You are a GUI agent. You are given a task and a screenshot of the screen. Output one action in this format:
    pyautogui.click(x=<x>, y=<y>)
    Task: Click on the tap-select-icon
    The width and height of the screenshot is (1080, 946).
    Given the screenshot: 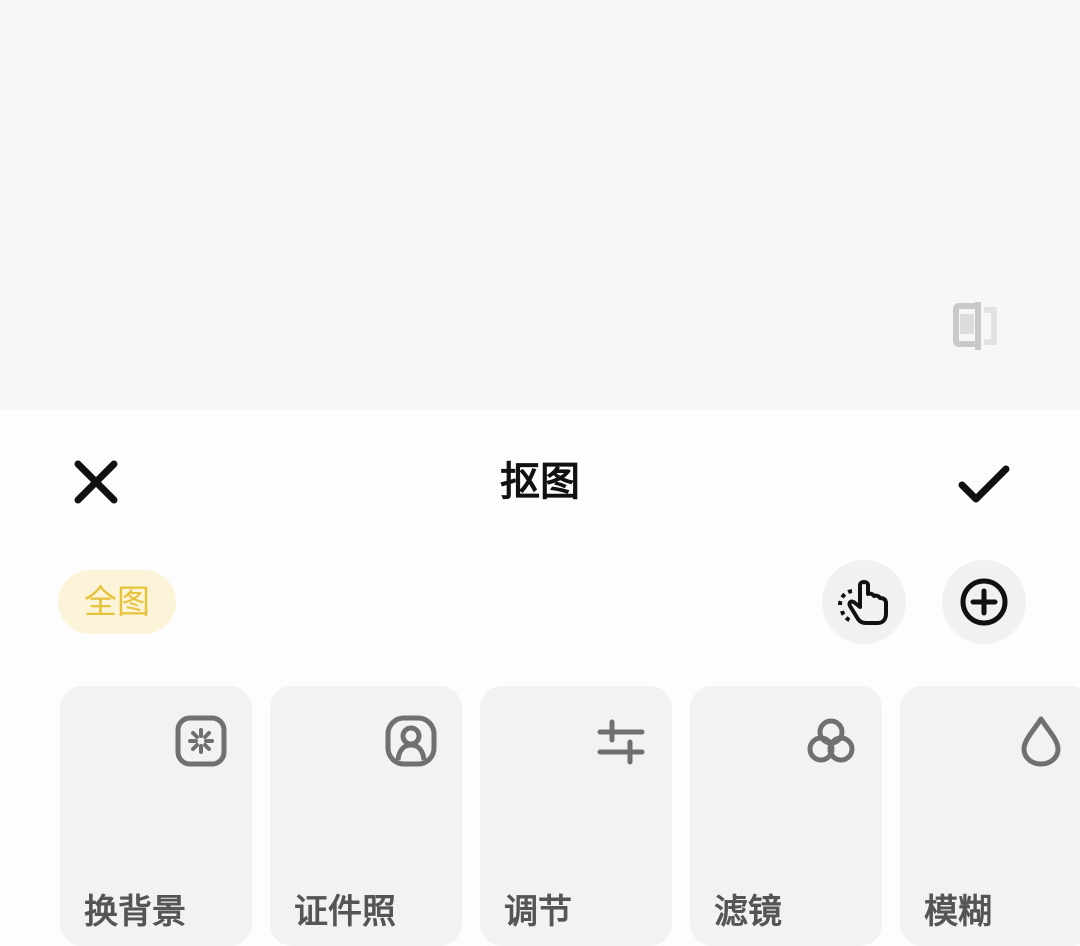 What is the action you would take?
    pyautogui.click(x=862, y=602)
    